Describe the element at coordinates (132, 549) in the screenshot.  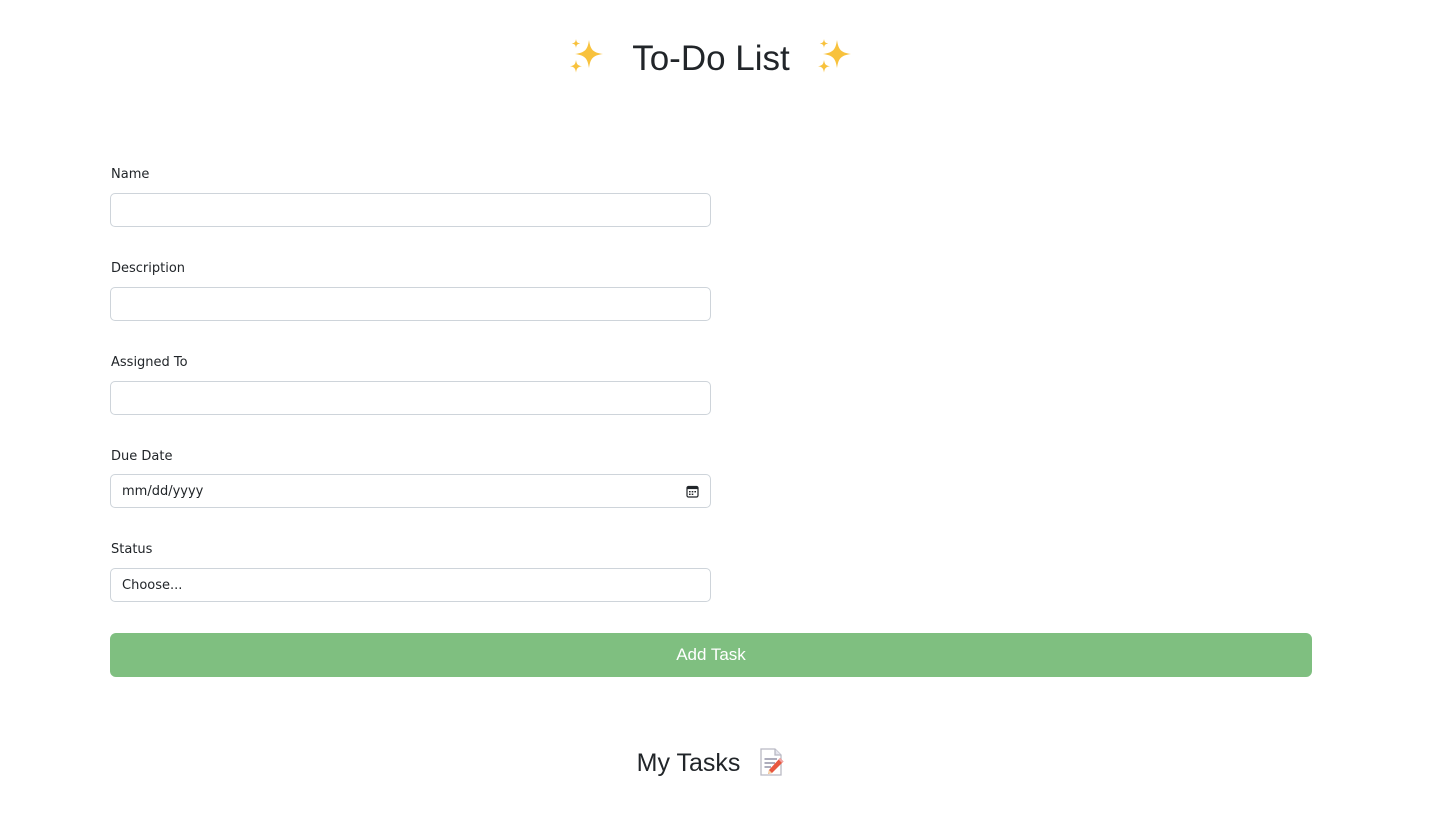
I see `status-label: Status` at that location.